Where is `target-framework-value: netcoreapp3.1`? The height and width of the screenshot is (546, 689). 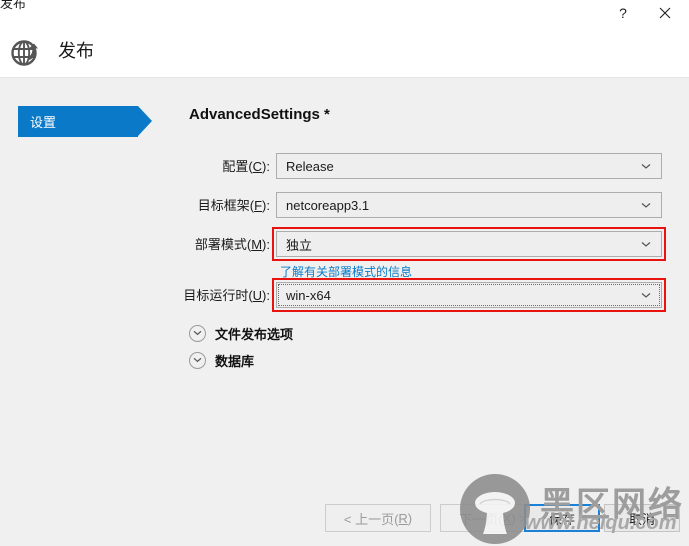
target-framework-value: netcoreapp3.1 is located at coordinates (328, 205).